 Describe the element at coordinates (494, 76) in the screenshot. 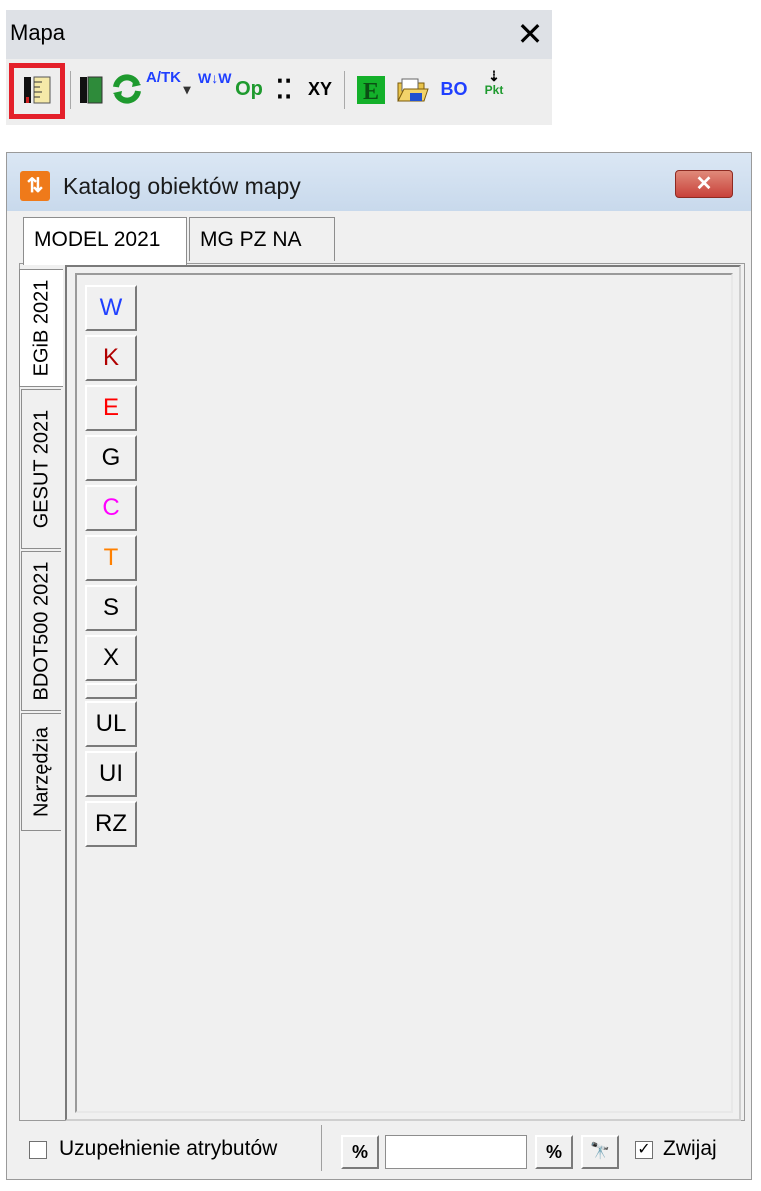

I see `pkt-arrow: ⇣` at that location.